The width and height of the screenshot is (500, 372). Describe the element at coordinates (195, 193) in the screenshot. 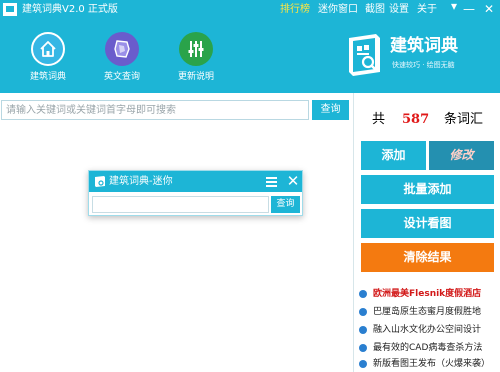

I see `mini-window: 建筑词典-迷你 ✕ 查询` at that location.